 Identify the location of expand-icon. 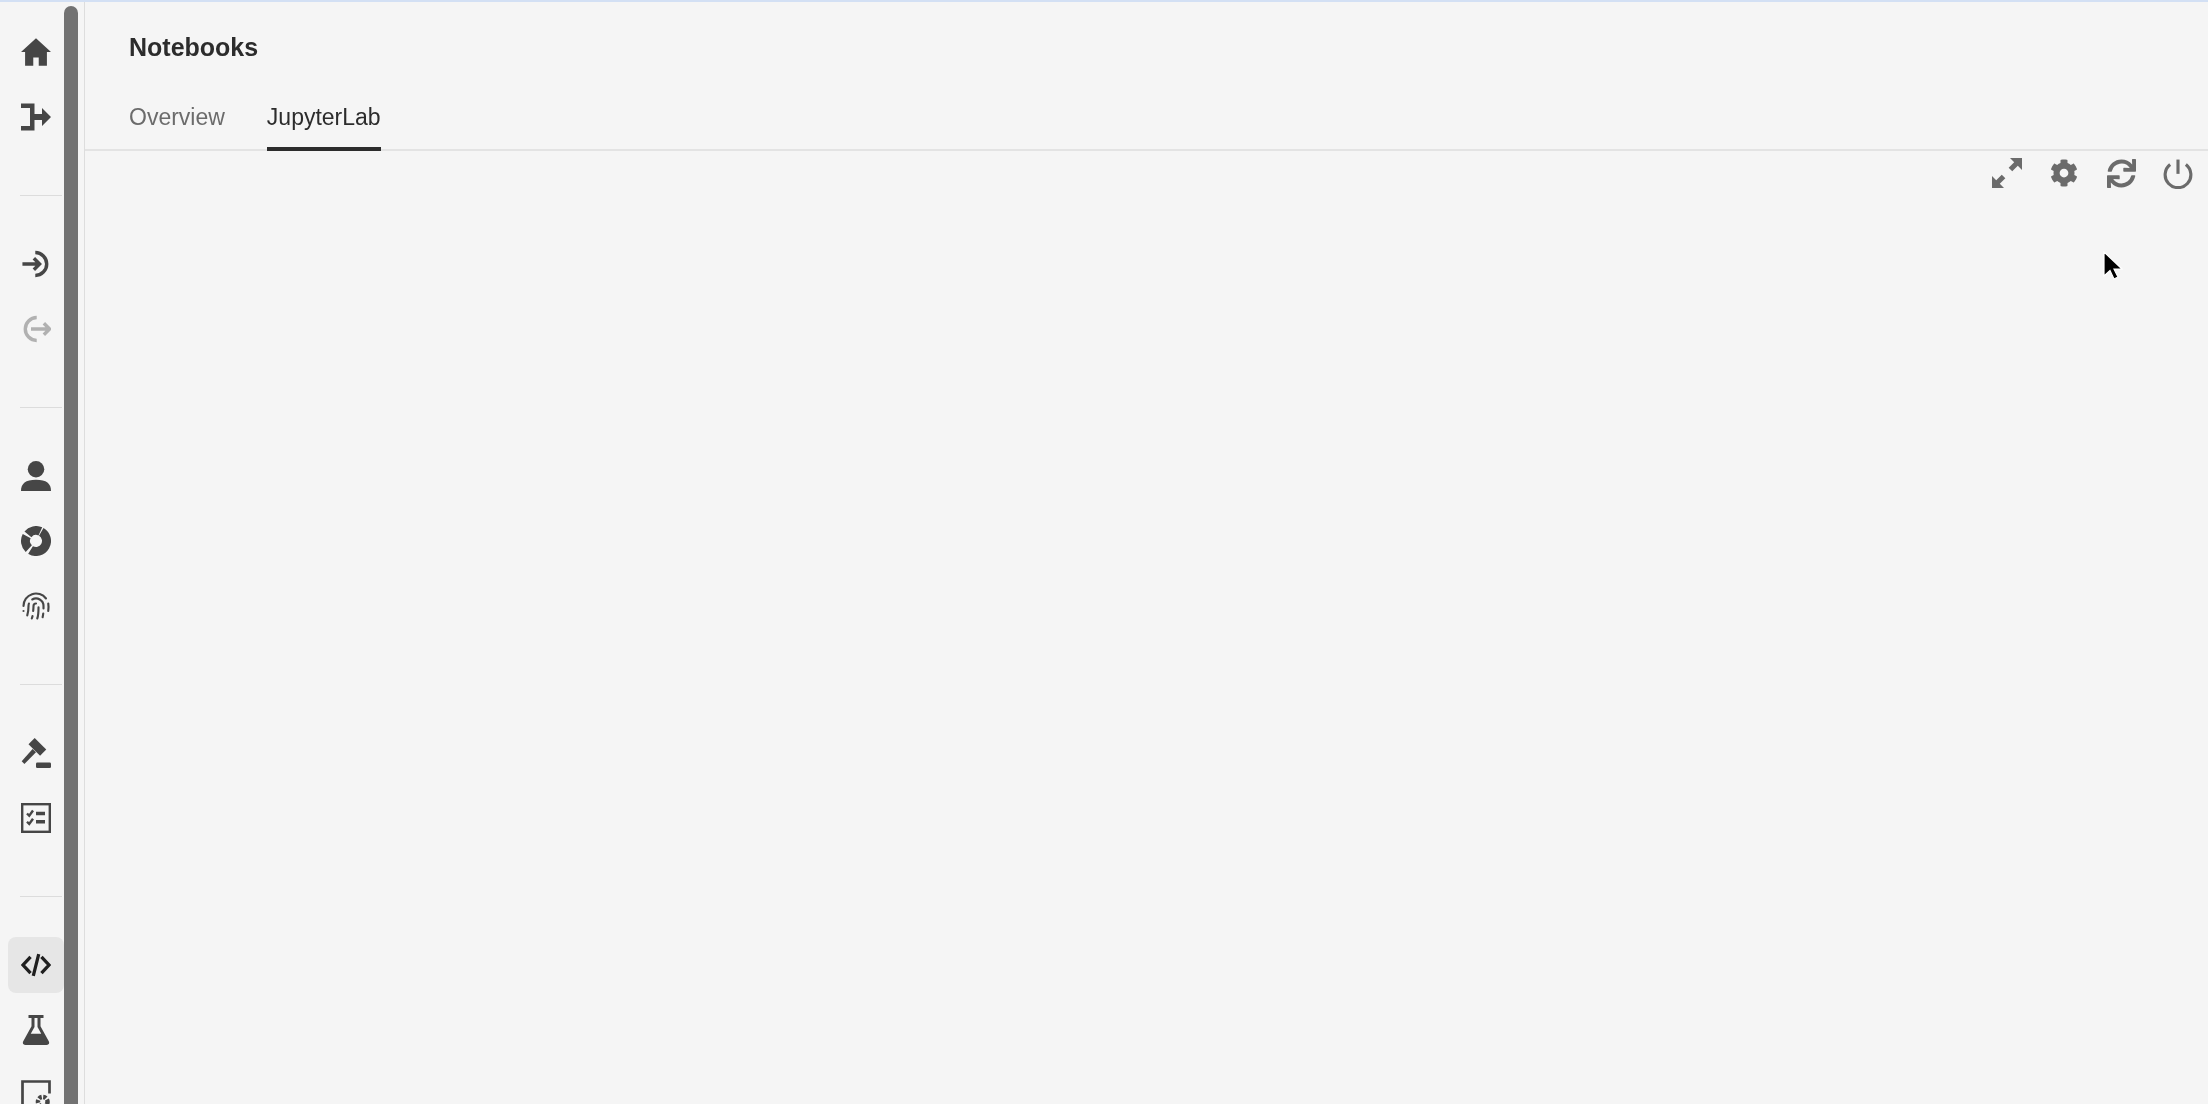
(2007, 173).